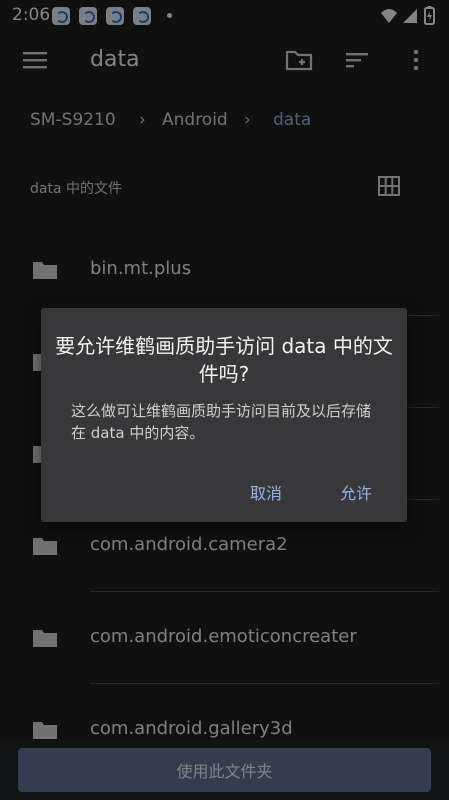 The image size is (449, 800). I want to click on allow-button: 允许, so click(356, 492).